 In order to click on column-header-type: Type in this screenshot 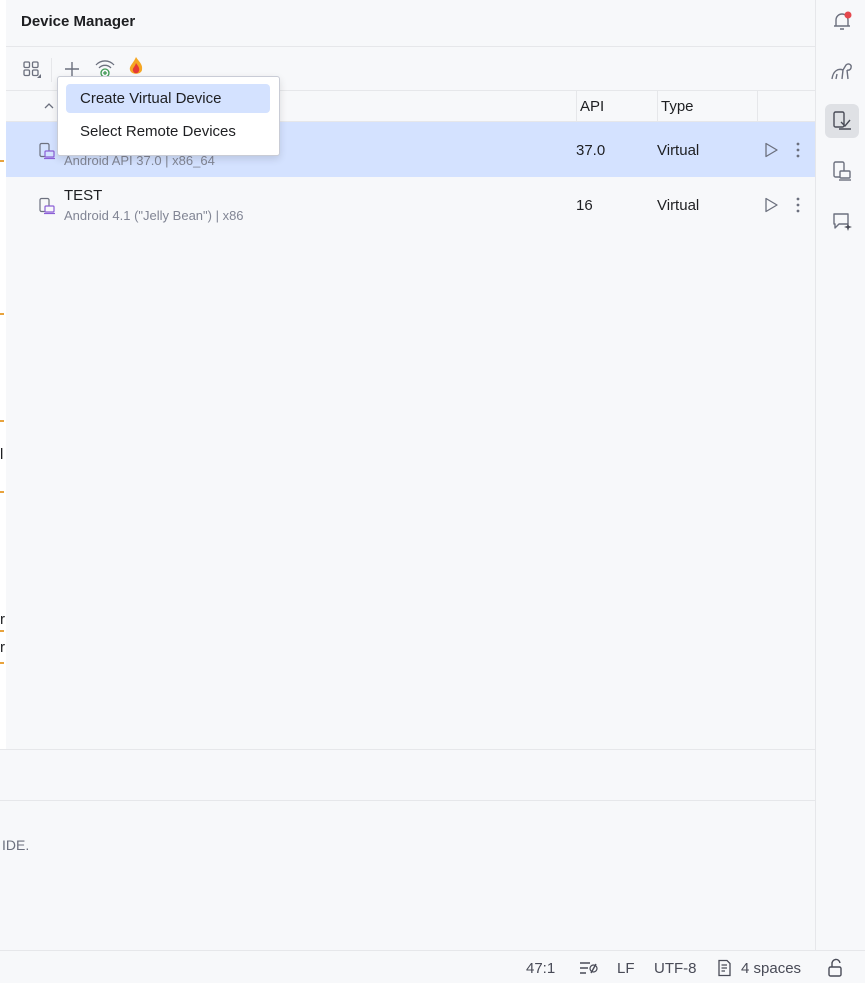, I will do `click(677, 106)`.